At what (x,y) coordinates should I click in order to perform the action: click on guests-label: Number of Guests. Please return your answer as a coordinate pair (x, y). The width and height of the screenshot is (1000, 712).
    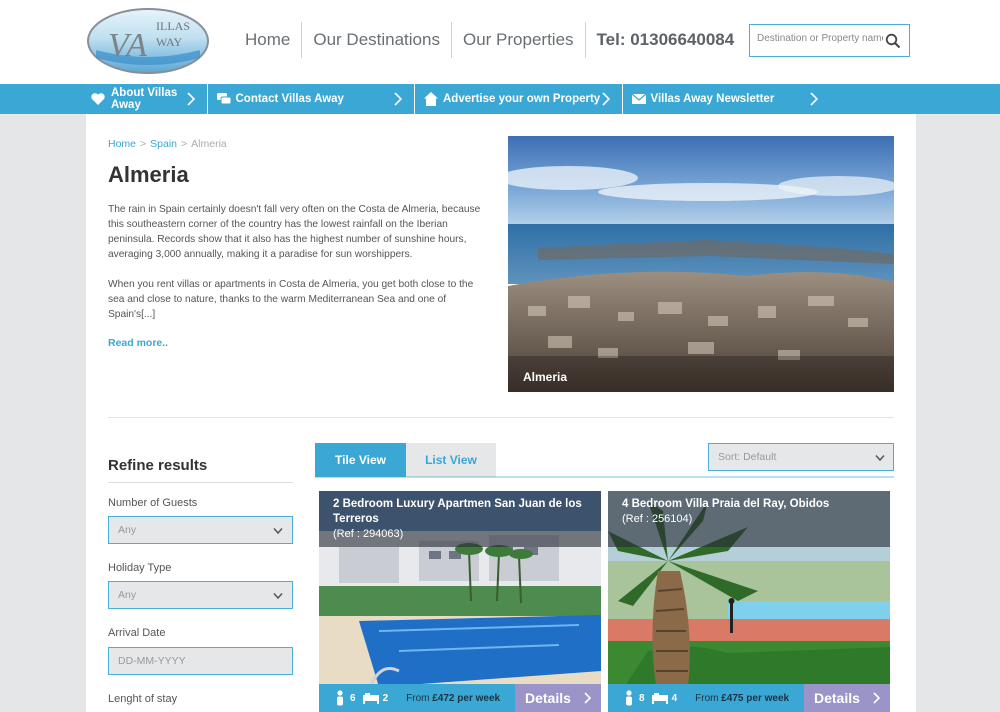
    Looking at the image, I should click on (153, 503).